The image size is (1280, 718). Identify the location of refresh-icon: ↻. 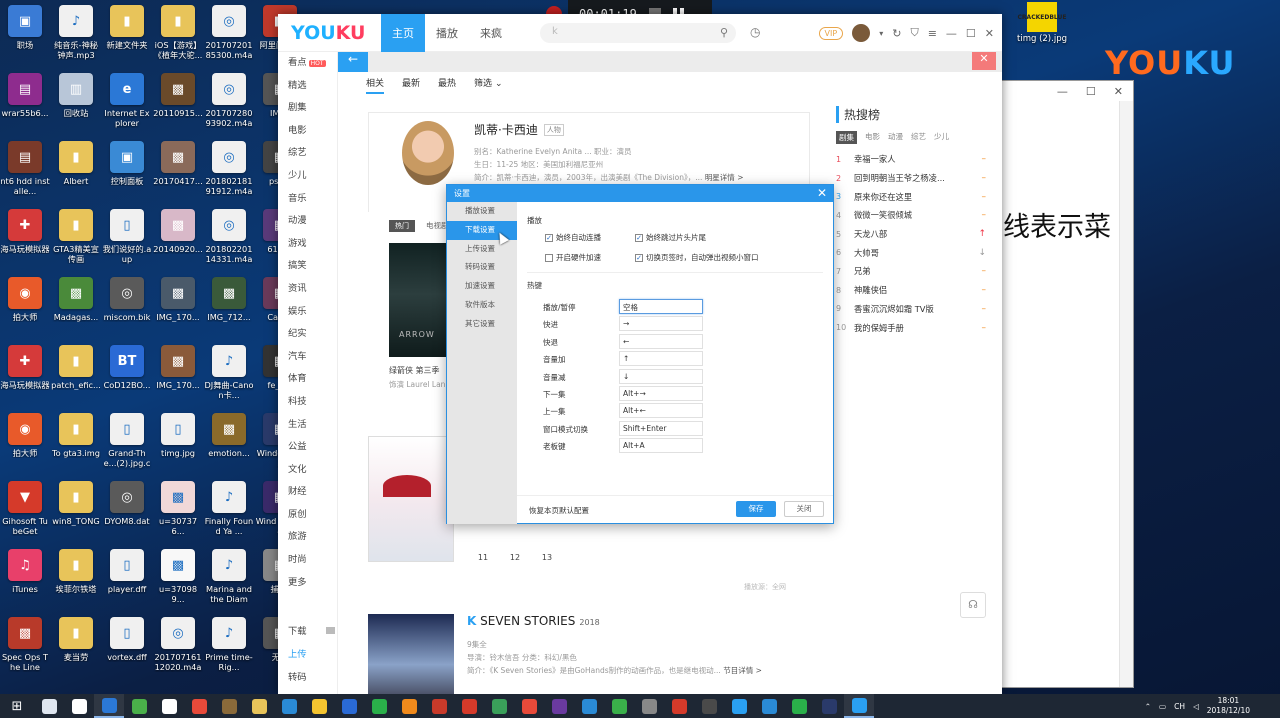
(896, 33).